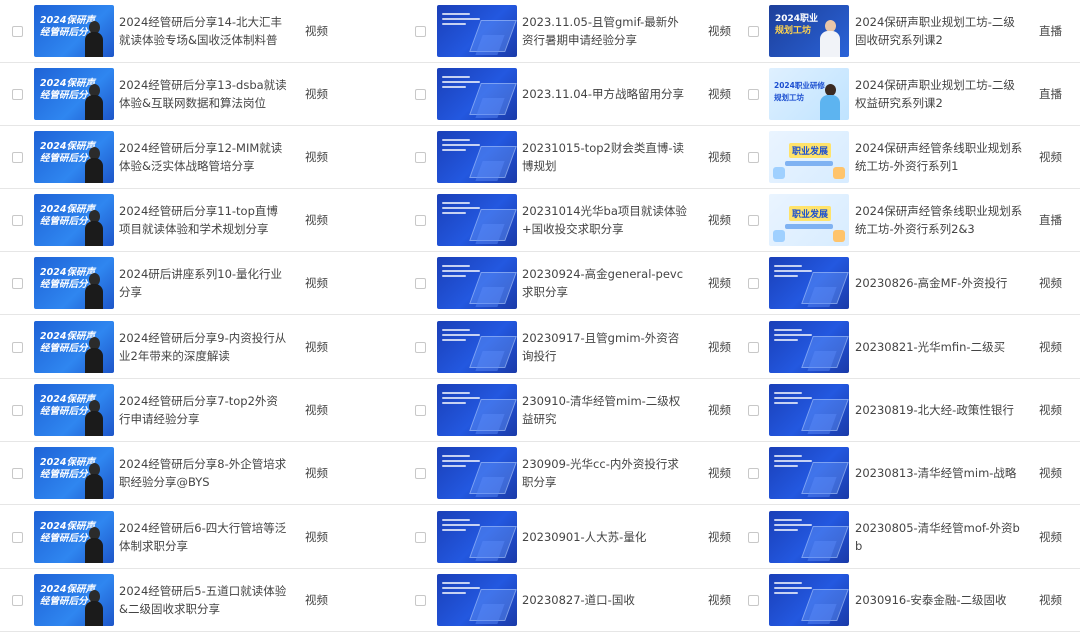  I want to click on course-title: 230910-清华经管mim-二级权益研究, so click(604, 410).